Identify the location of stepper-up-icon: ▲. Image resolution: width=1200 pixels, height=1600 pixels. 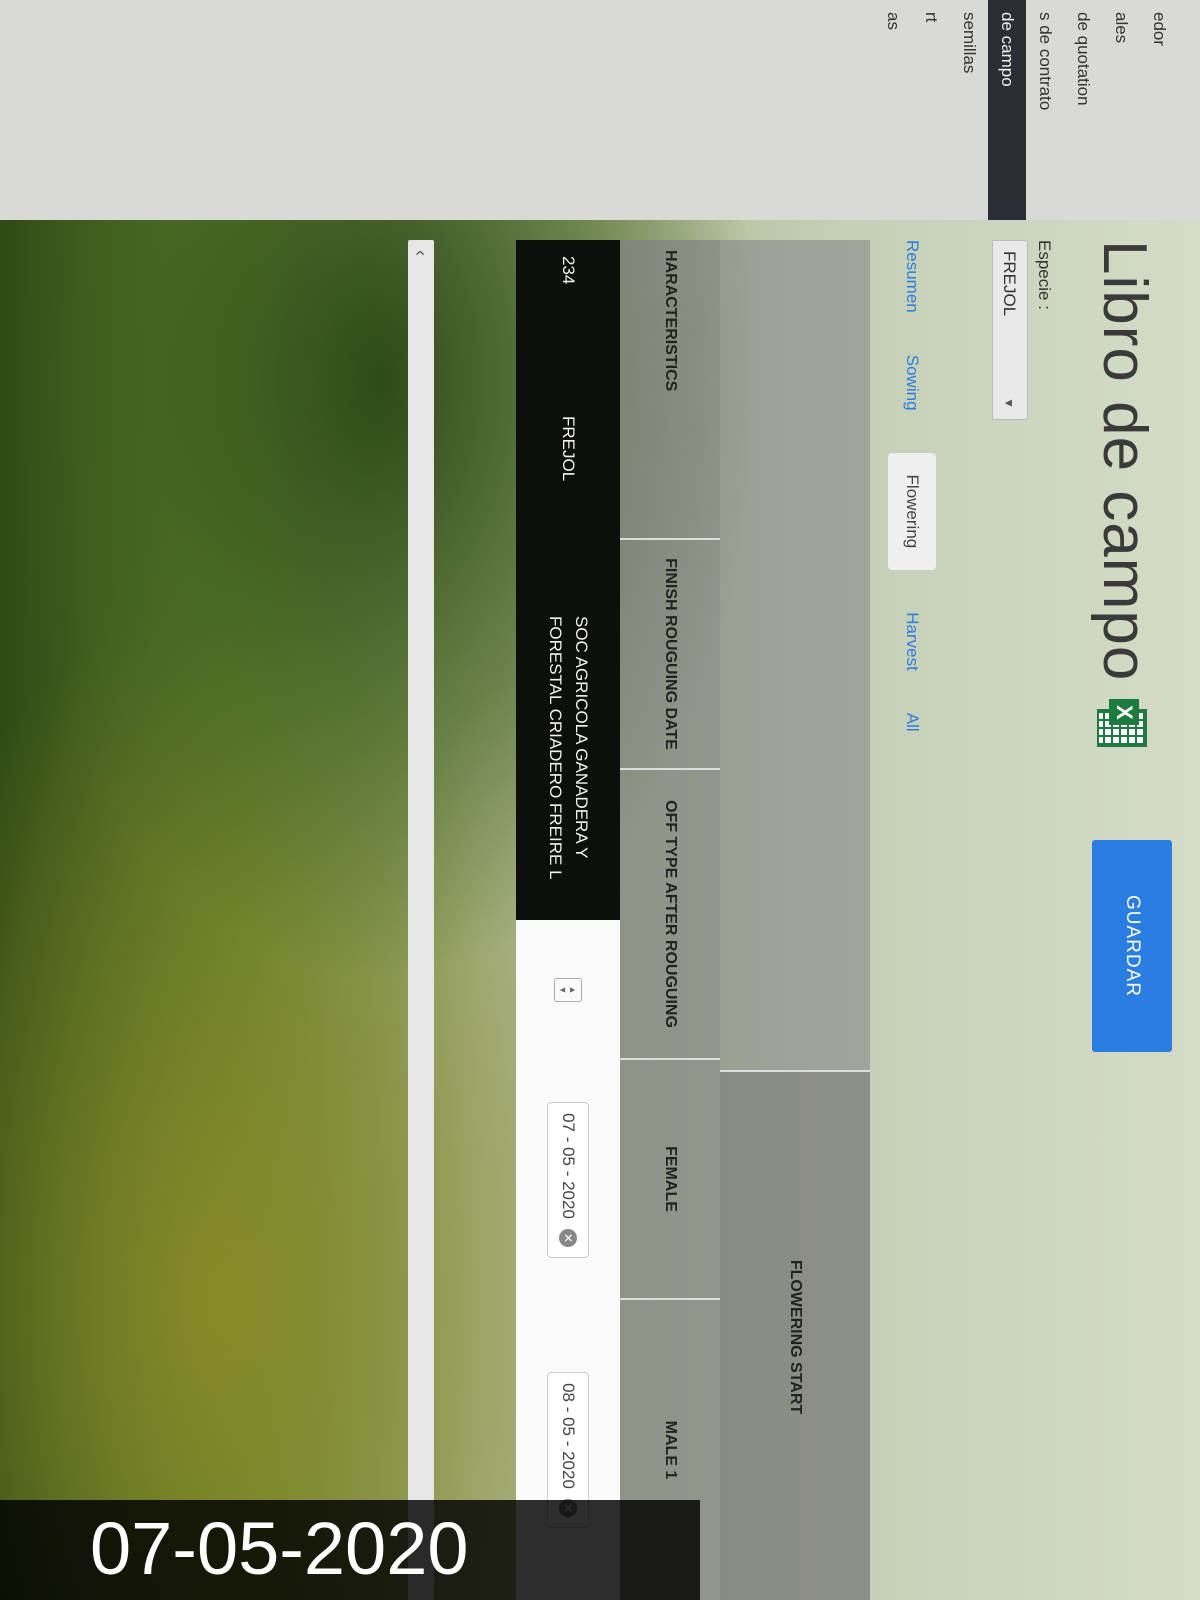
(573, 990).